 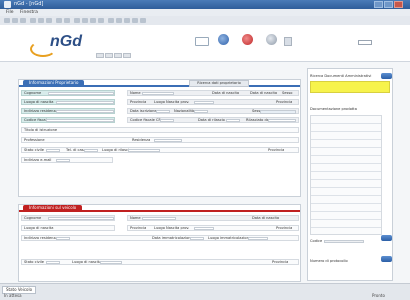 I want to click on data-iscrizione-field, so click(x=163, y=111).